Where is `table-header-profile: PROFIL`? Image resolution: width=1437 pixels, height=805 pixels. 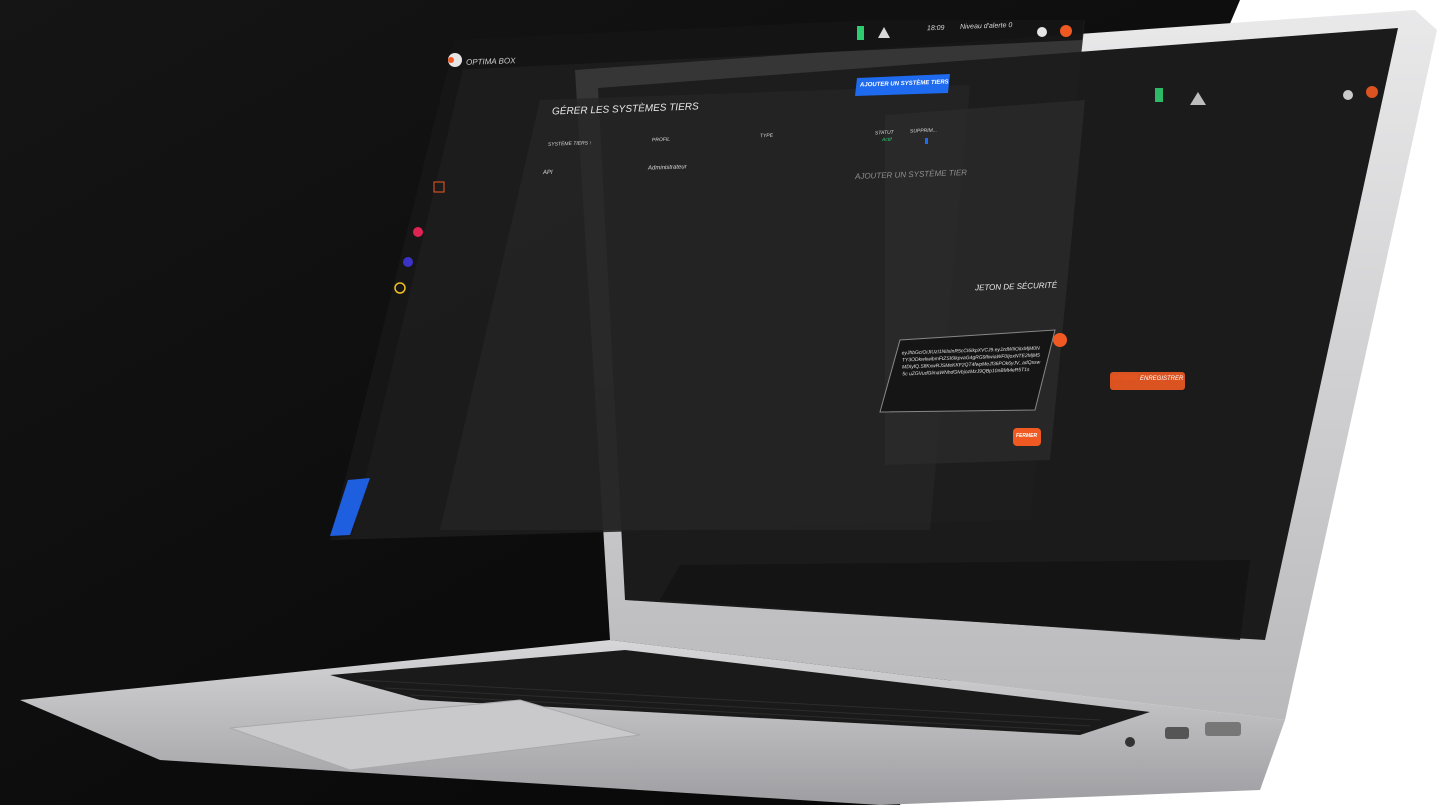
table-header-profile: PROFIL is located at coordinates (661, 140).